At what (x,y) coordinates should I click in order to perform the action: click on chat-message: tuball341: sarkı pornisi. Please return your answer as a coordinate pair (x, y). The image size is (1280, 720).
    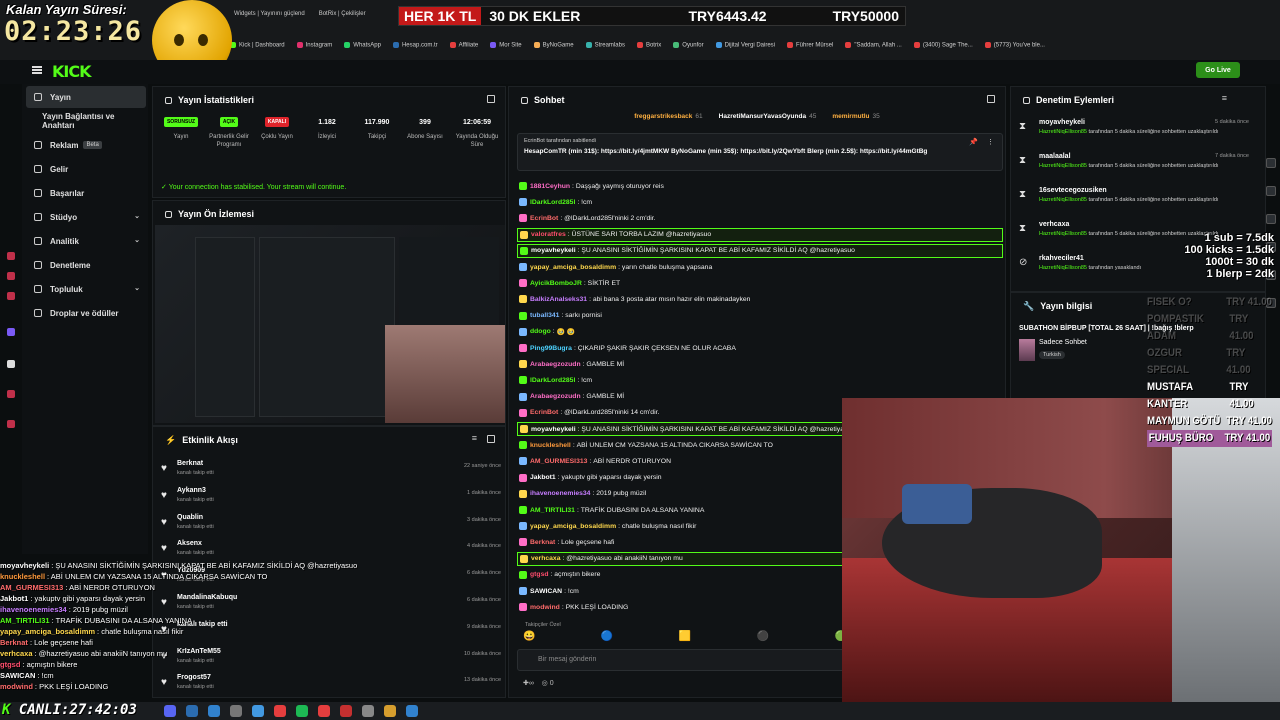
    Looking at the image, I should click on (760, 316).